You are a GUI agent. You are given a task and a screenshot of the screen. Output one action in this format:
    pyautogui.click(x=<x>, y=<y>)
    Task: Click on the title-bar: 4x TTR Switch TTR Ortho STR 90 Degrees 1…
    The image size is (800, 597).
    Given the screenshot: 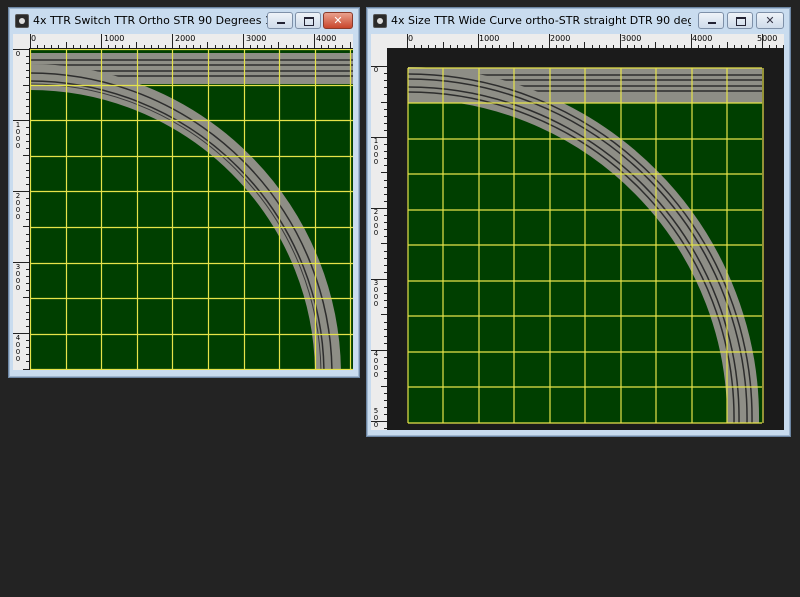 What is the action you would take?
    pyautogui.click(x=184, y=21)
    